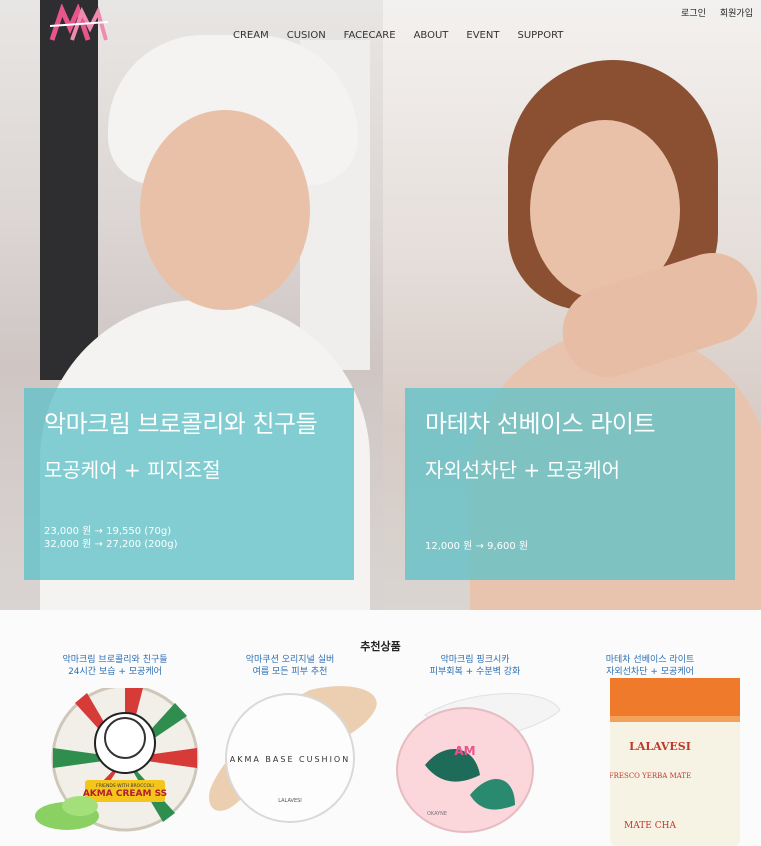 The image size is (761, 846). What do you see at coordinates (380, 646) in the screenshot?
I see `recommend-title: 추천상품` at bounding box center [380, 646].